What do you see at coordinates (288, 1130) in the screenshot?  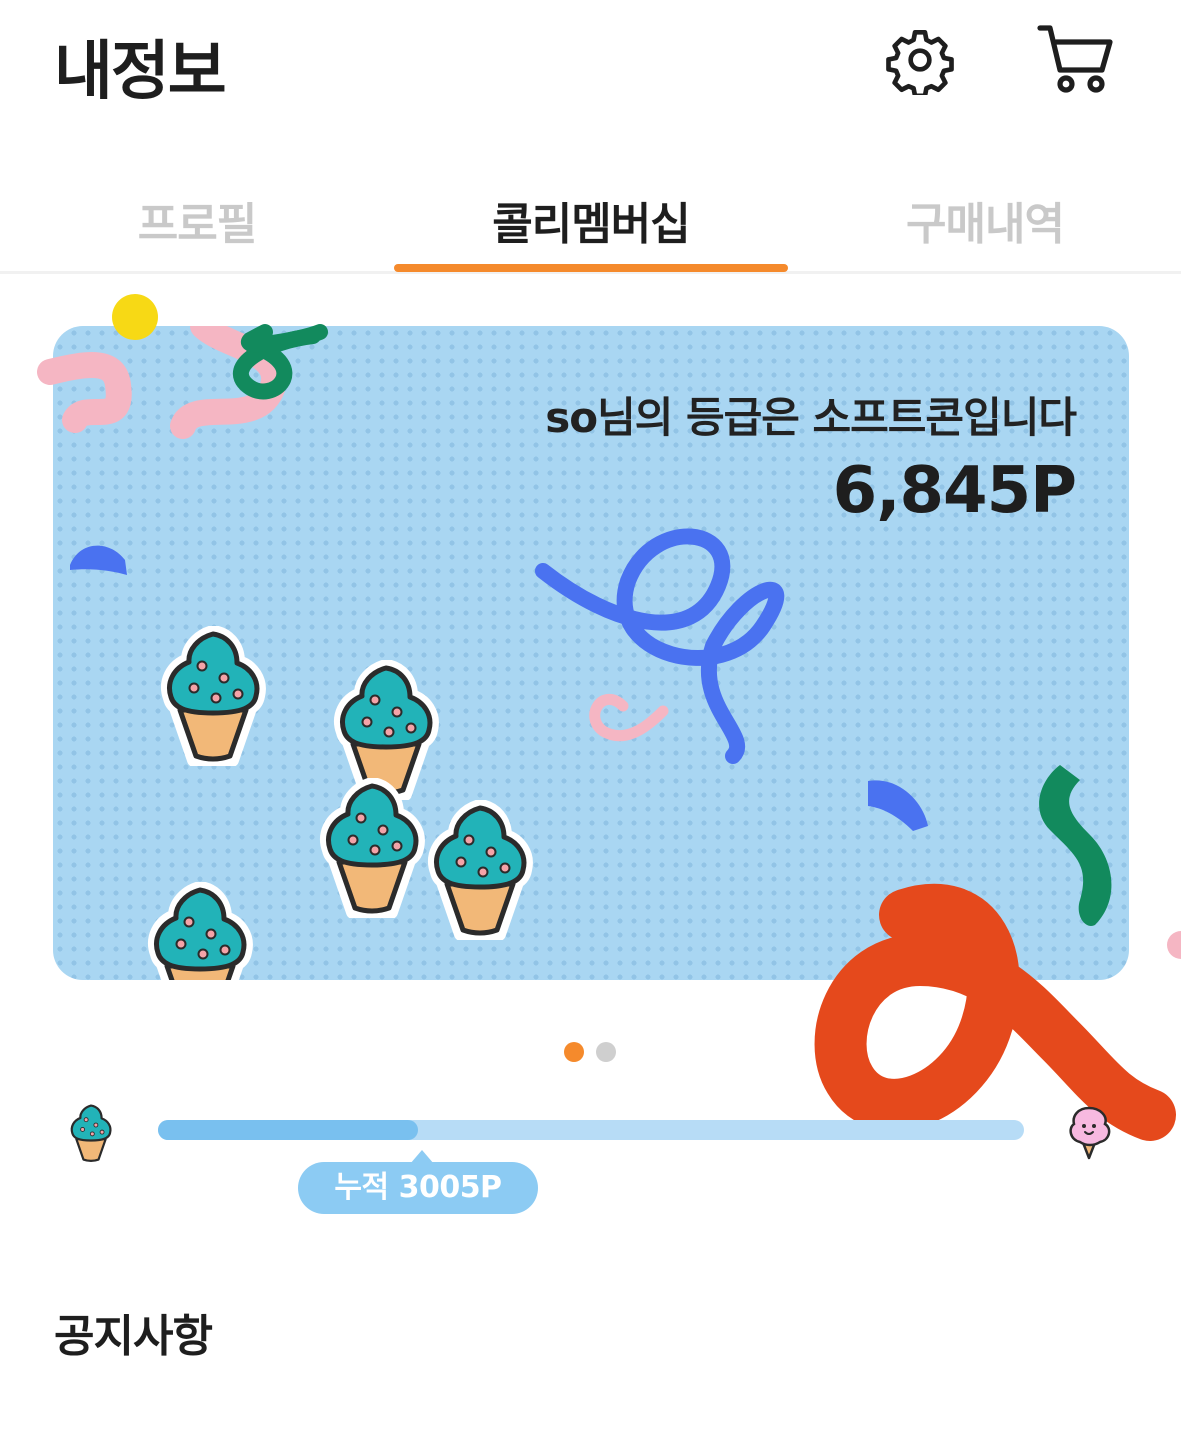 I see `progress-fill` at bounding box center [288, 1130].